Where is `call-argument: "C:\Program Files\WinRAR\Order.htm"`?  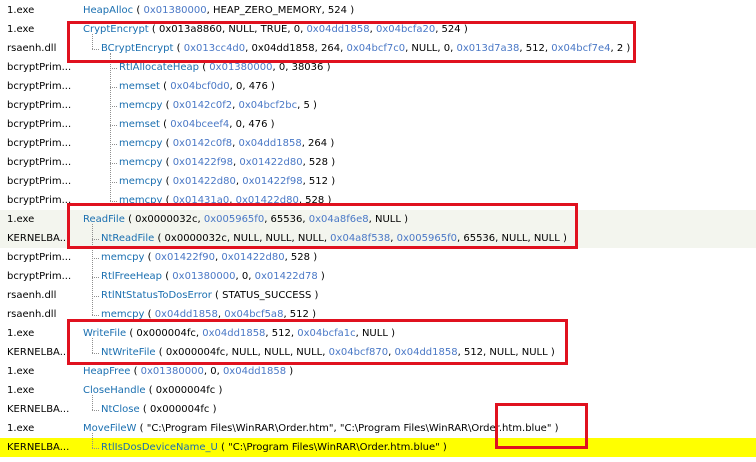
call-argument: "C:\Program Files\WinRAR\Order.htm" is located at coordinates (240, 428).